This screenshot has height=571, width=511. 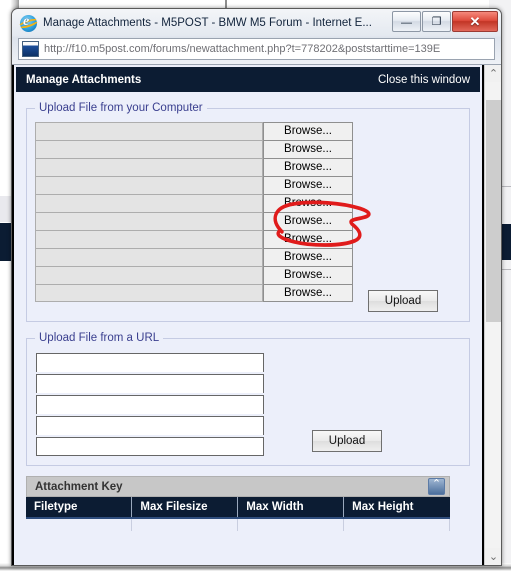 I want to click on column-header: Max Filesize, so click(x=185, y=508).